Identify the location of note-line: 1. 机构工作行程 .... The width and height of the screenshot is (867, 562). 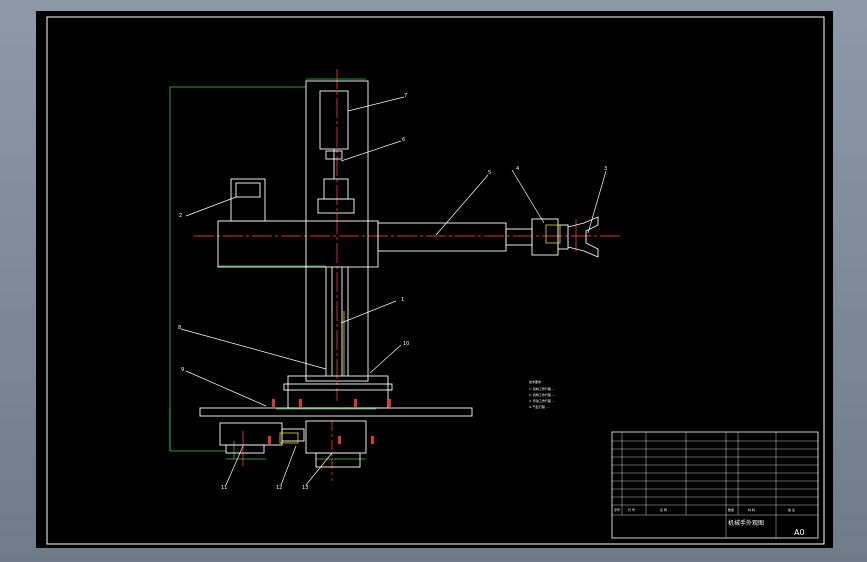
(542, 388).